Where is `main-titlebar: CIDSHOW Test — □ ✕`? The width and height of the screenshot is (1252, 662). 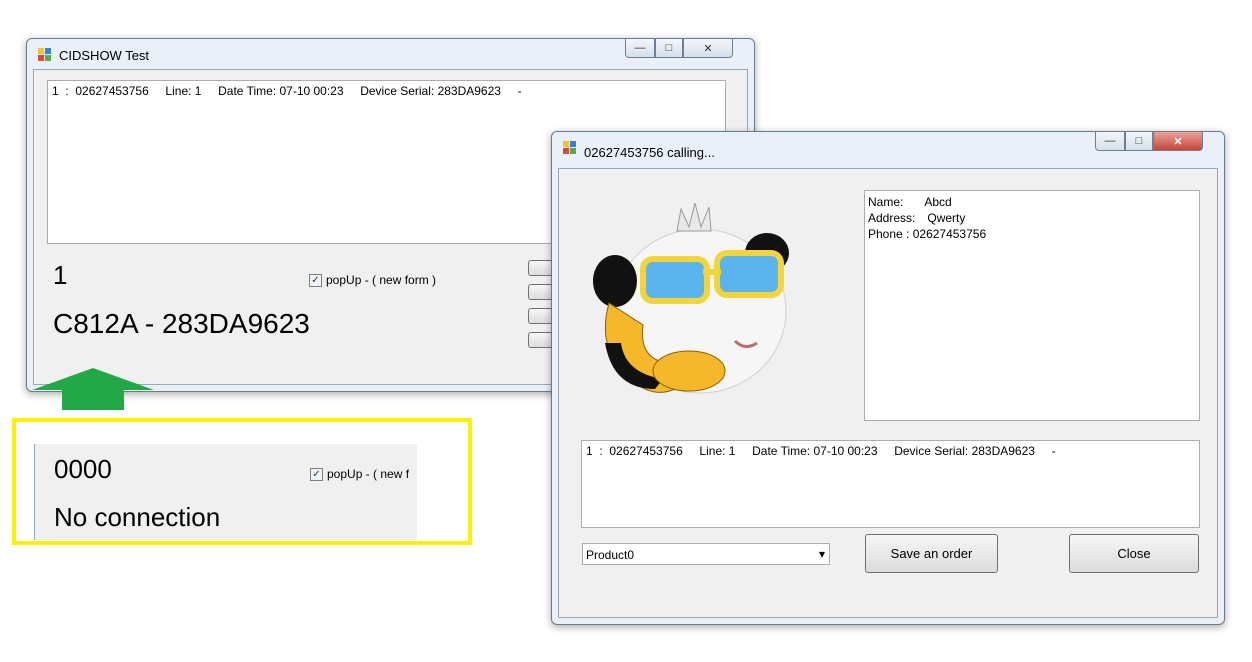 main-titlebar: CIDSHOW Test — □ ✕ is located at coordinates (390, 54).